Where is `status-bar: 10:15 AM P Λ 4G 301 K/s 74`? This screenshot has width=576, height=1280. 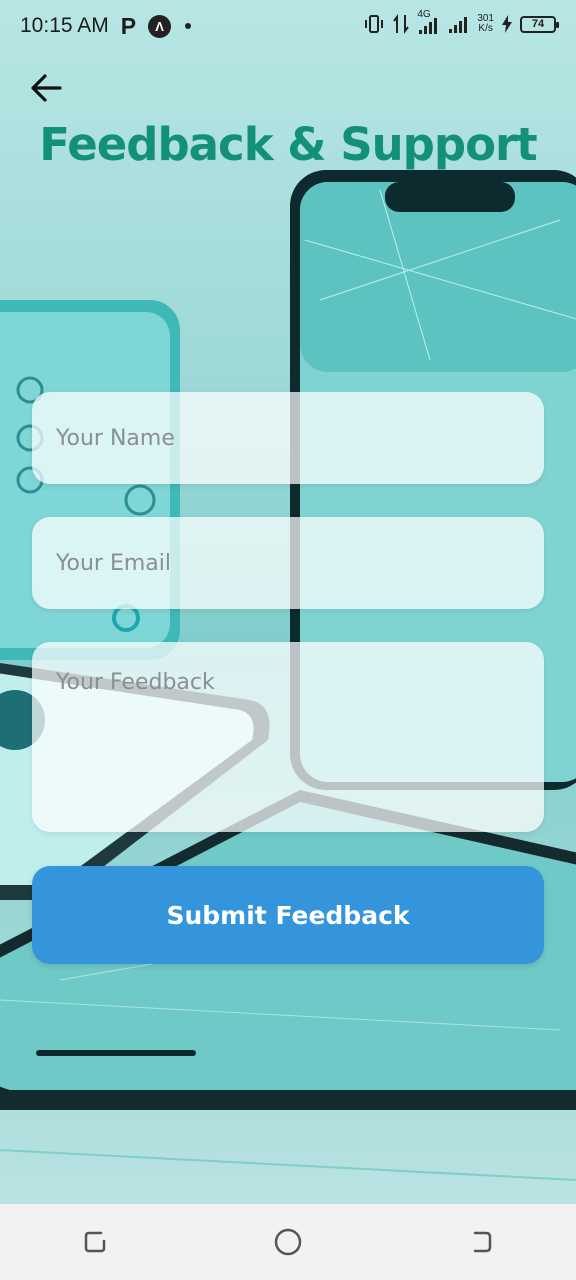
status-bar: 10:15 AM P Λ 4G 301 K/s 74 is located at coordinates (288, 26).